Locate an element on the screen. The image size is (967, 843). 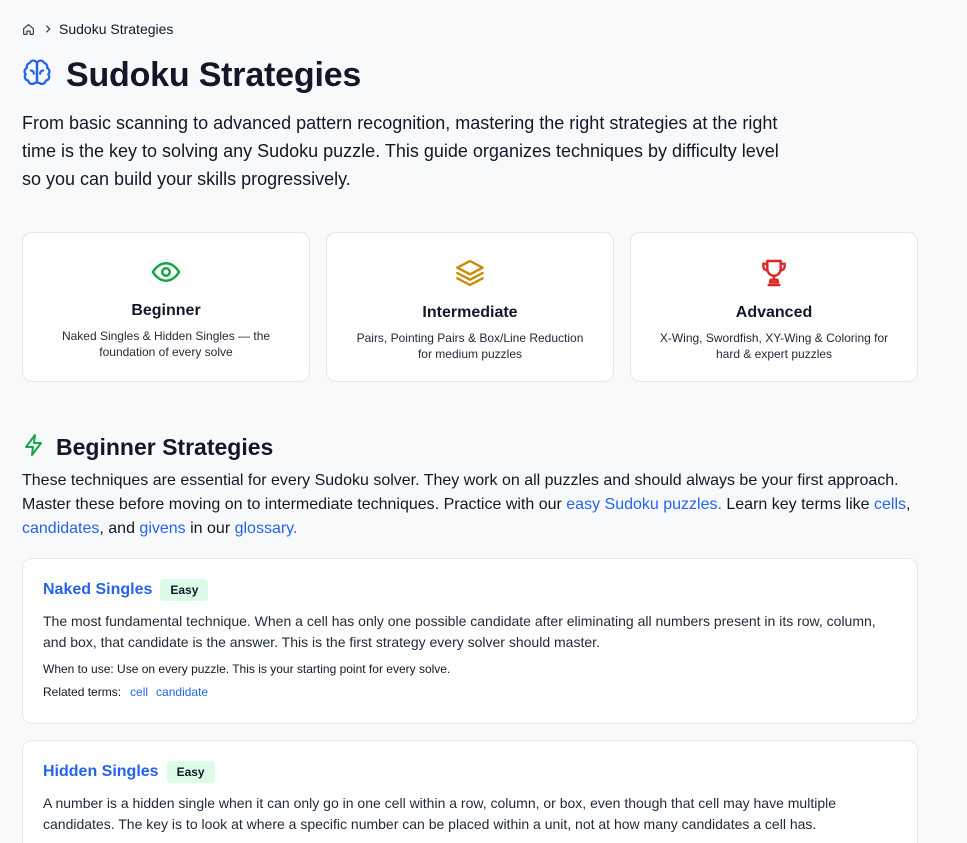
glossary-link: glossary. is located at coordinates (266, 528).